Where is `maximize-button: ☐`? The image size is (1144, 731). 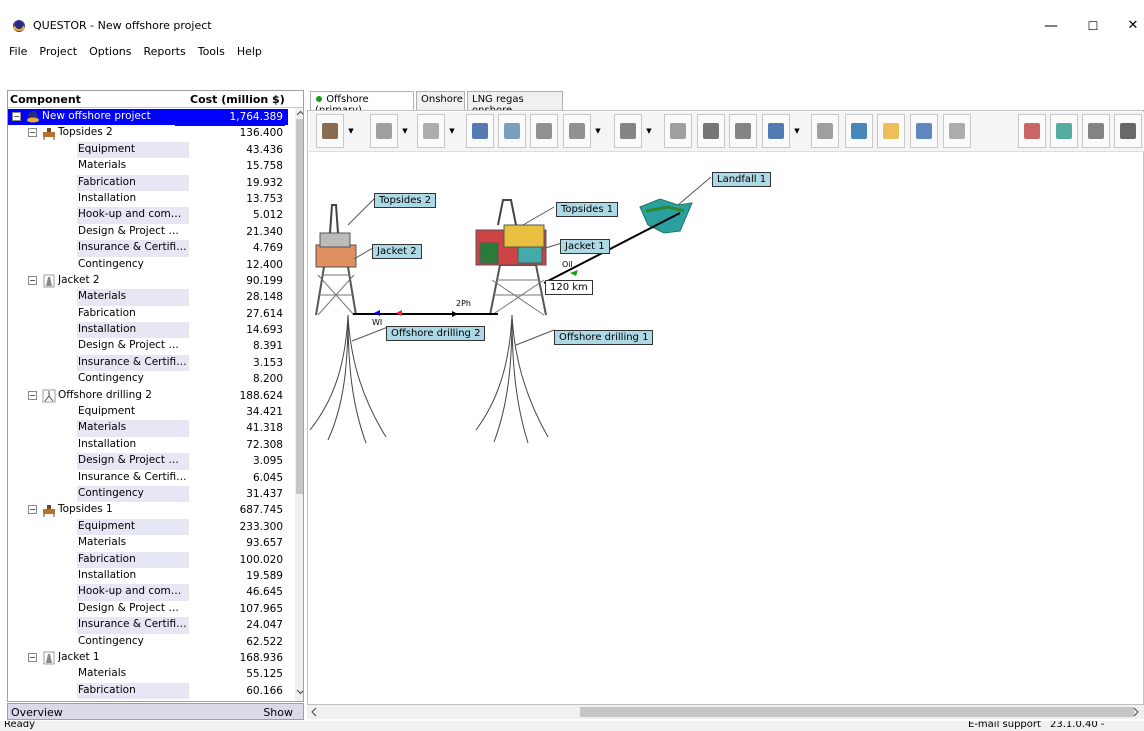 maximize-button: ☐ is located at coordinates (1093, 26).